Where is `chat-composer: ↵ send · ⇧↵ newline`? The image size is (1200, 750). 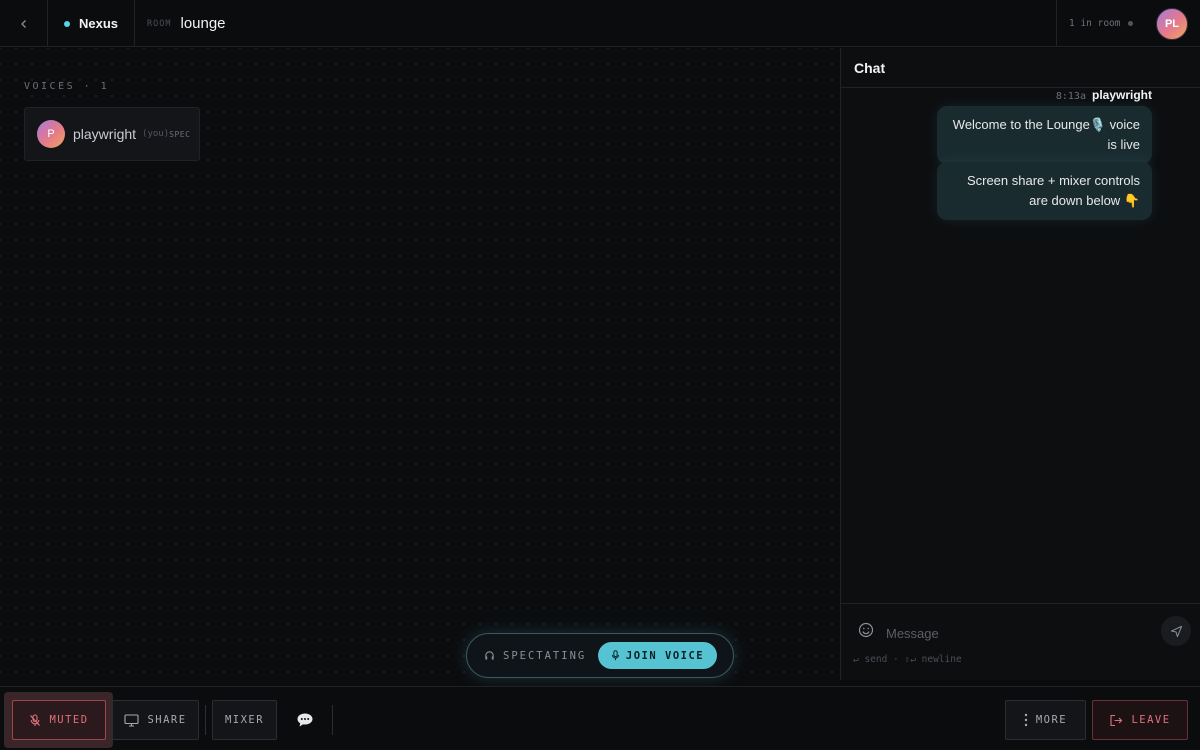 chat-composer: ↵ send · ⇧↵ newline is located at coordinates (1020, 641).